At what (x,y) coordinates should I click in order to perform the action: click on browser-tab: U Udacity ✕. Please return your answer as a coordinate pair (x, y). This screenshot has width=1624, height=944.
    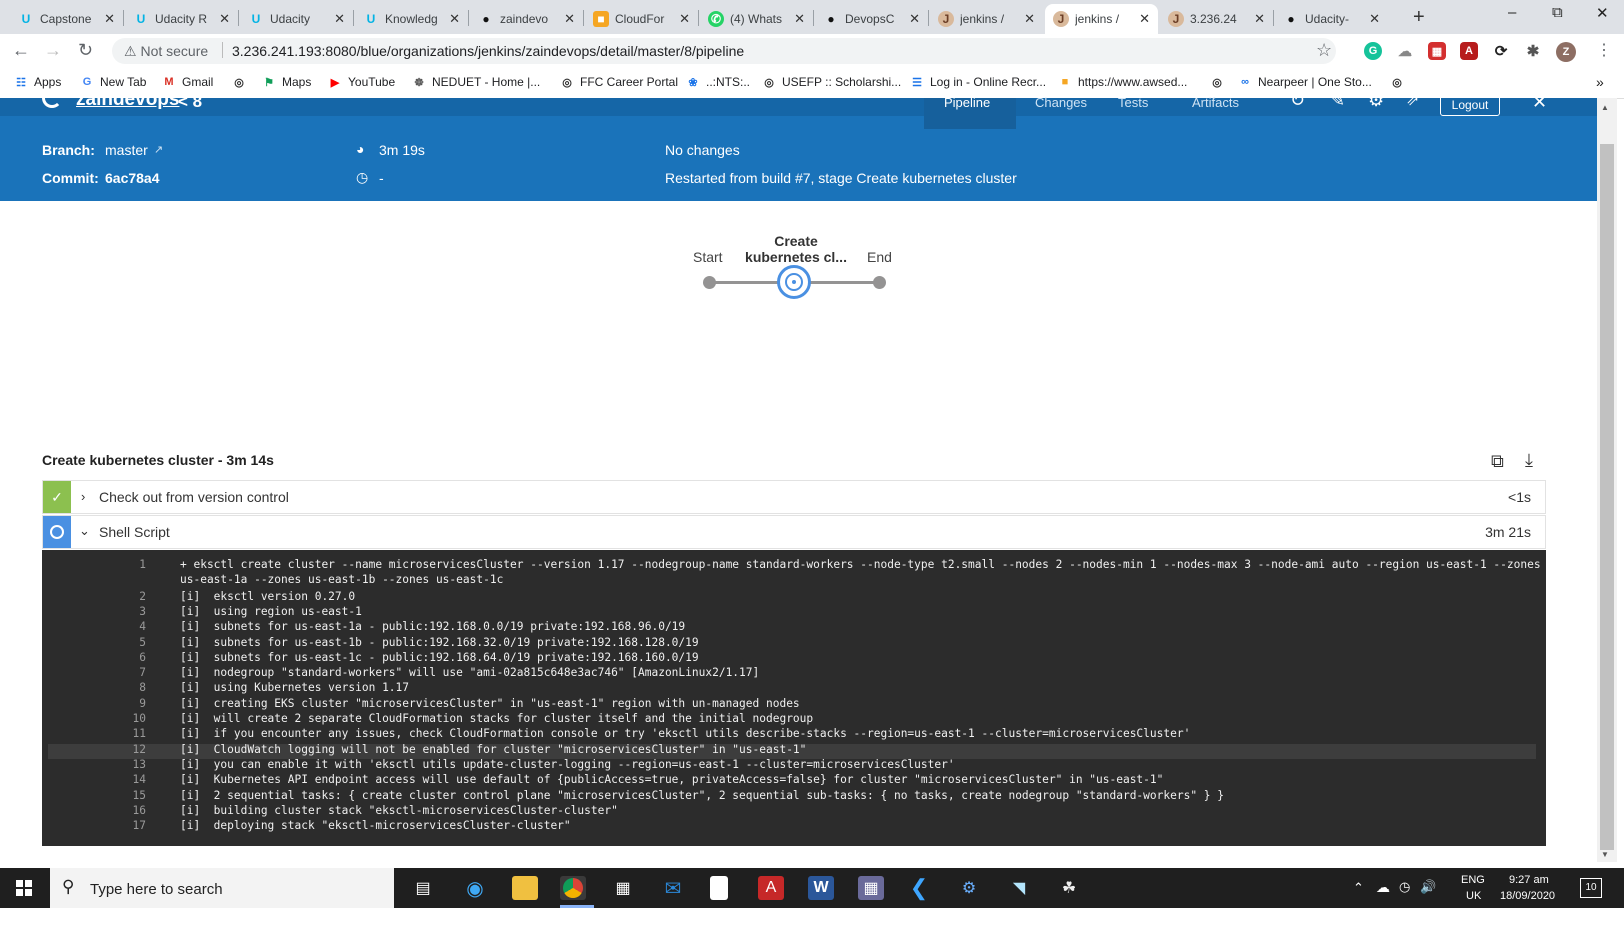
    Looking at the image, I should click on (296, 19).